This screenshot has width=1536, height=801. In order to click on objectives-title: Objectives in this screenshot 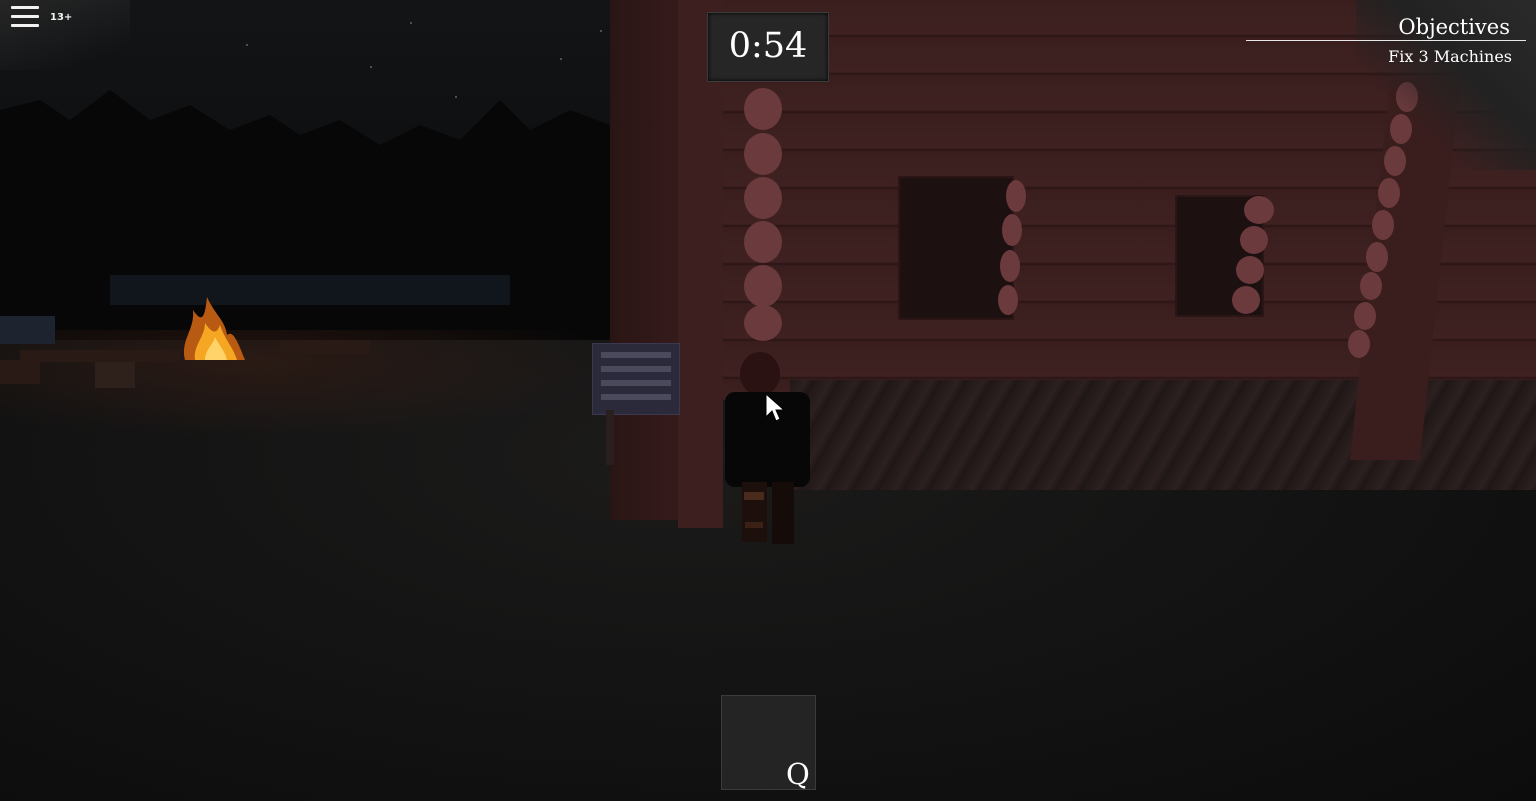, I will do `click(1454, 27)`.